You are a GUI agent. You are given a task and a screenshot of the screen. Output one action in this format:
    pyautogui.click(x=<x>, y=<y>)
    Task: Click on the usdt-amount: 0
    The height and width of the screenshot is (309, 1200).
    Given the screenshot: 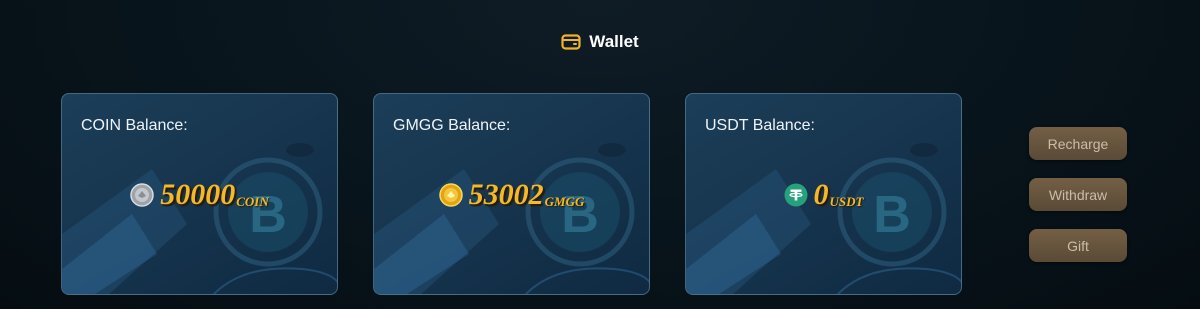 What is the action you would take?
    pyautogui.click(x=821, y=194)
    